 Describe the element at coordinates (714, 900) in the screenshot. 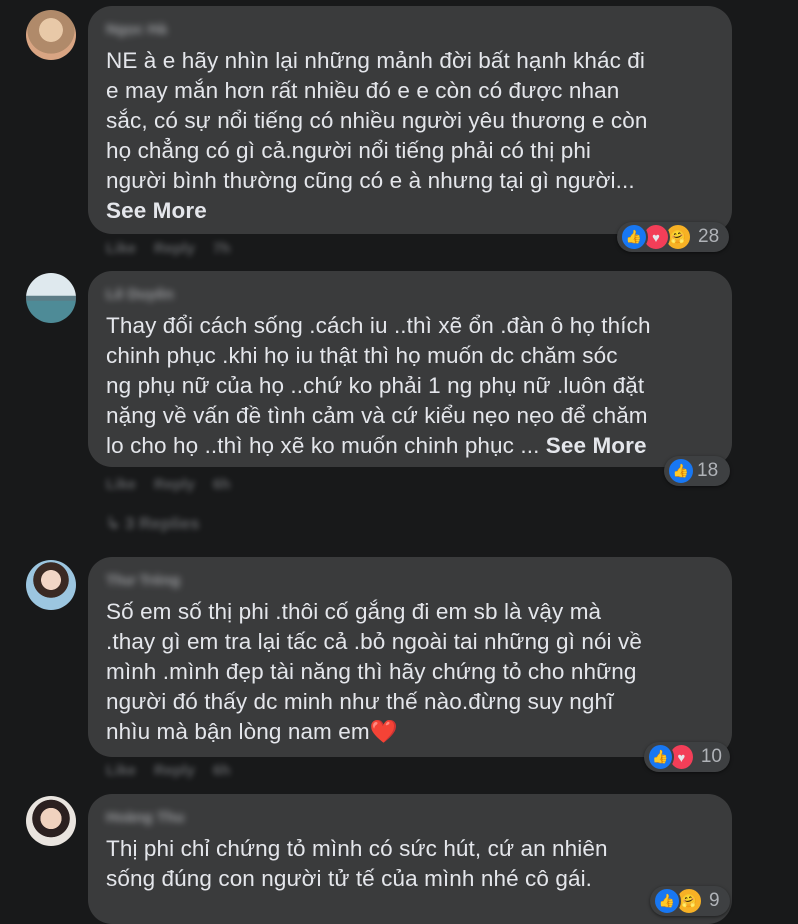

I see `reaction-count: 9` at that location.